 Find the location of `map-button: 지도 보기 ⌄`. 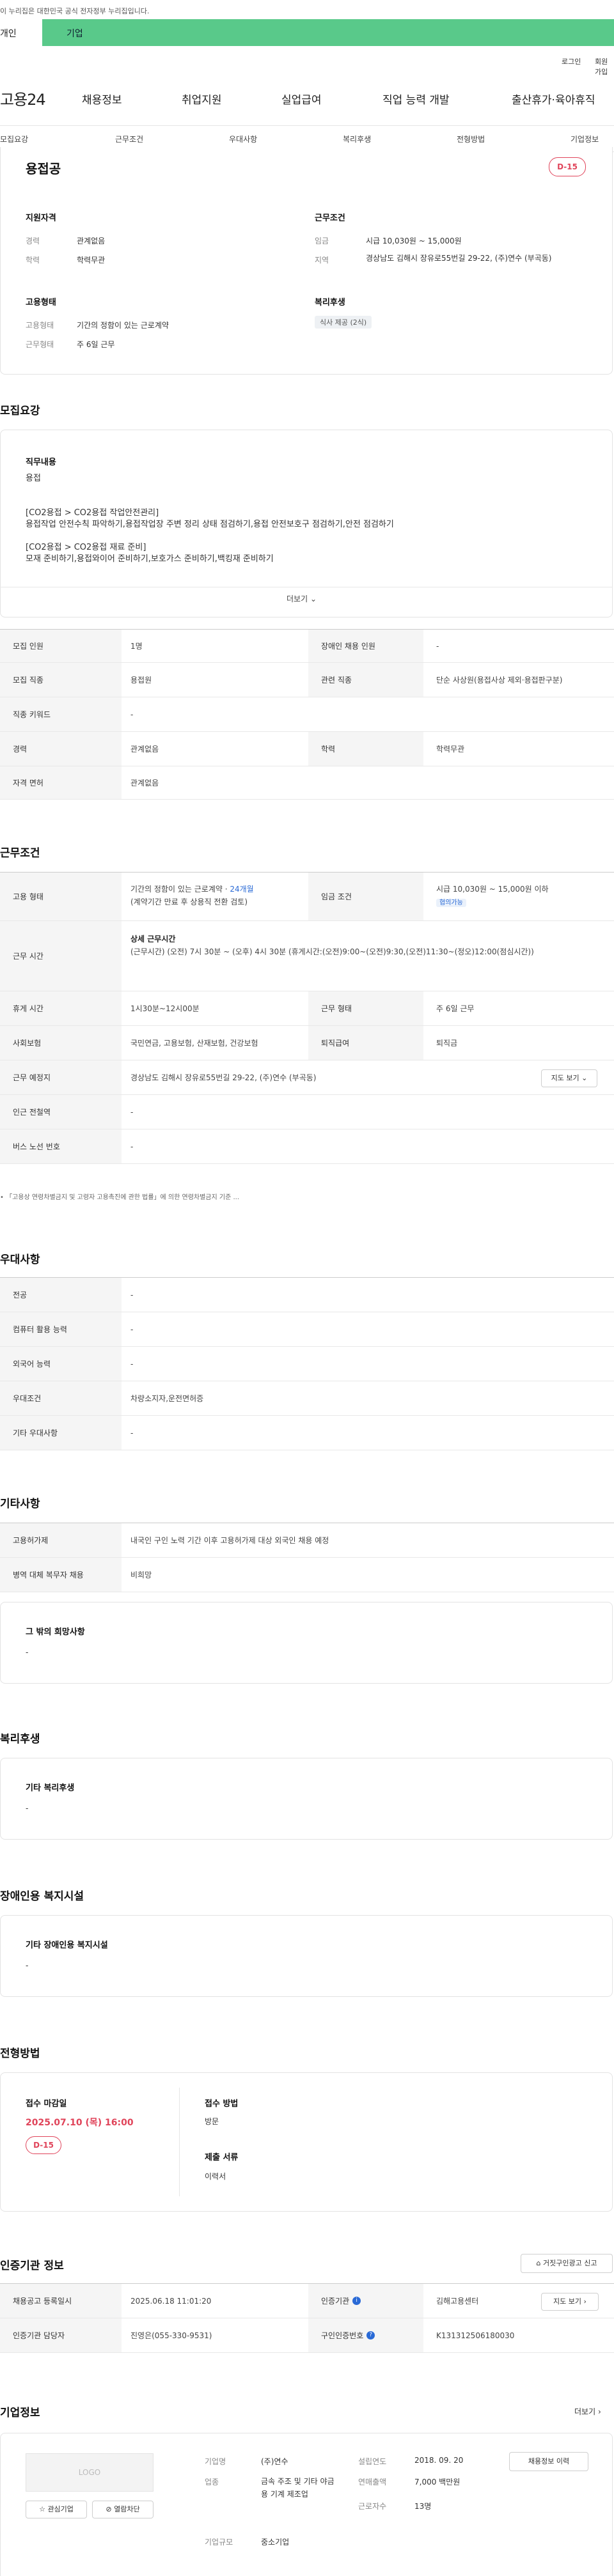

map-button: 지도 보기 ⌄ is located at coordinates (569, 1078).